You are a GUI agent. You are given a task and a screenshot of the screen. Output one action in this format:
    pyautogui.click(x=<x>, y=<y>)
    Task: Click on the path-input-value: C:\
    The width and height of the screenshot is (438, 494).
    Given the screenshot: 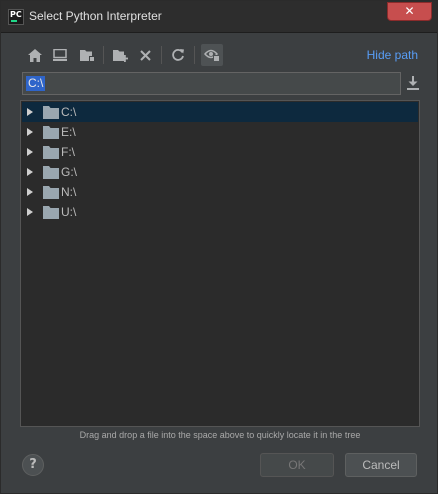 What is the action you would take?
    pyautogui.click(x=36, y=83)
    